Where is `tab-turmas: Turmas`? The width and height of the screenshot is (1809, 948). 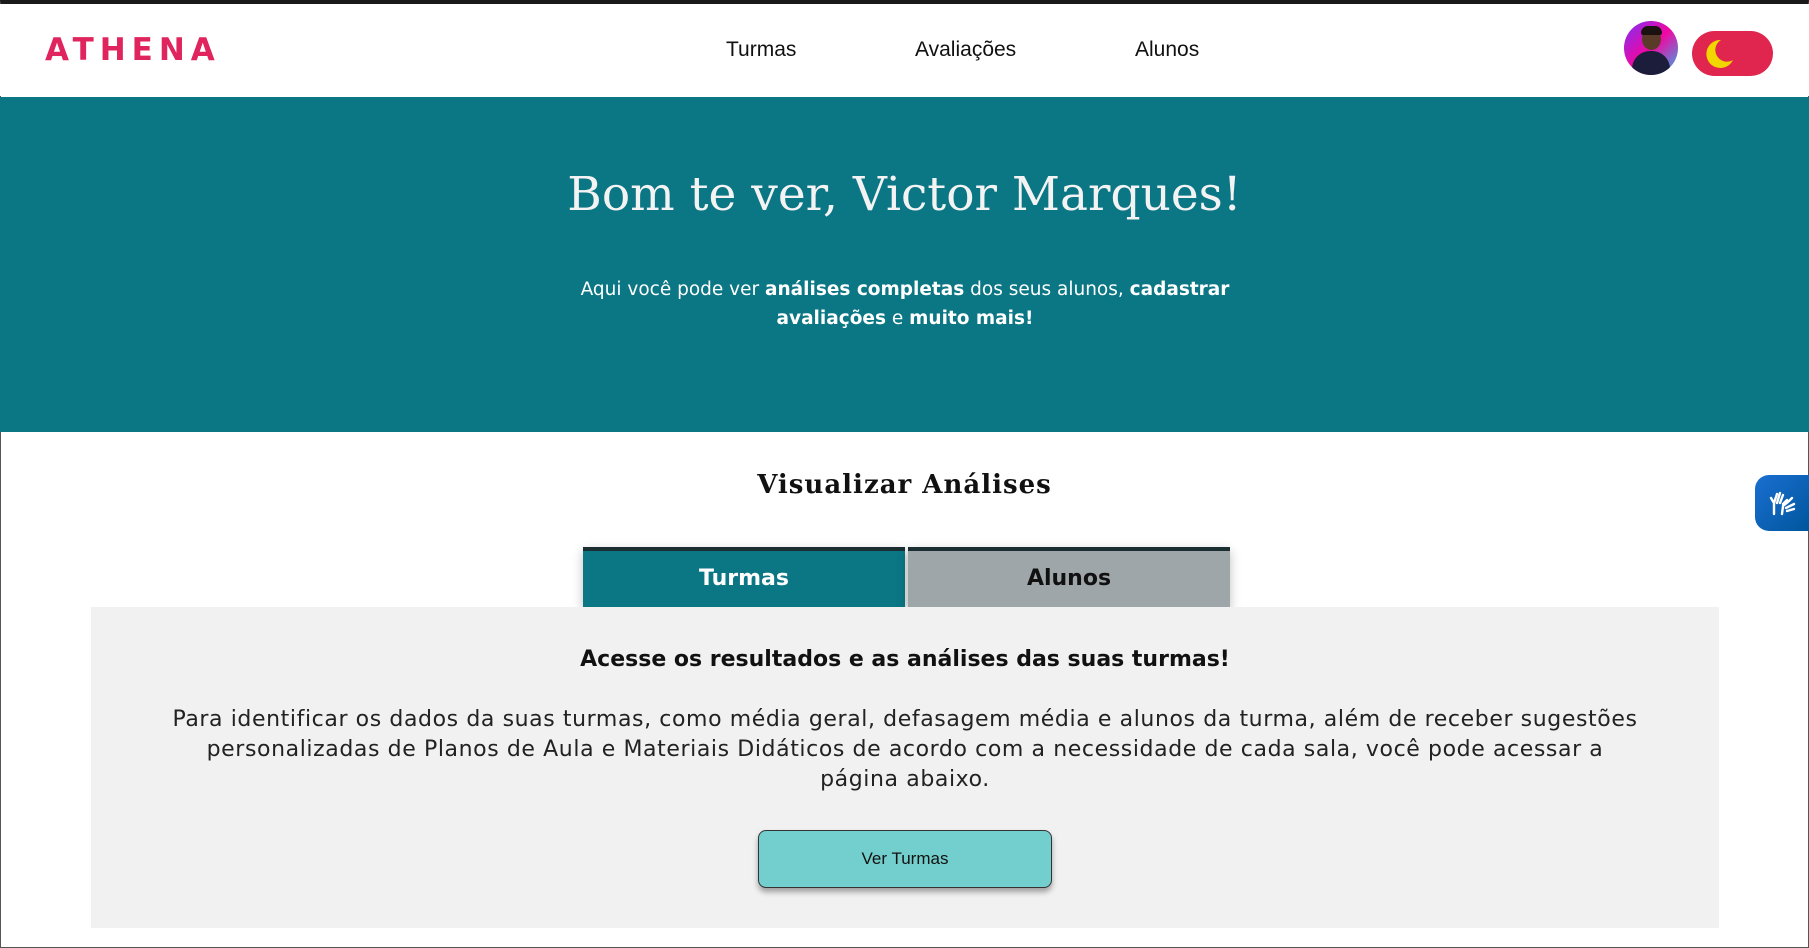
tab-turmas: Turmas is located at coordinates (744, 577).